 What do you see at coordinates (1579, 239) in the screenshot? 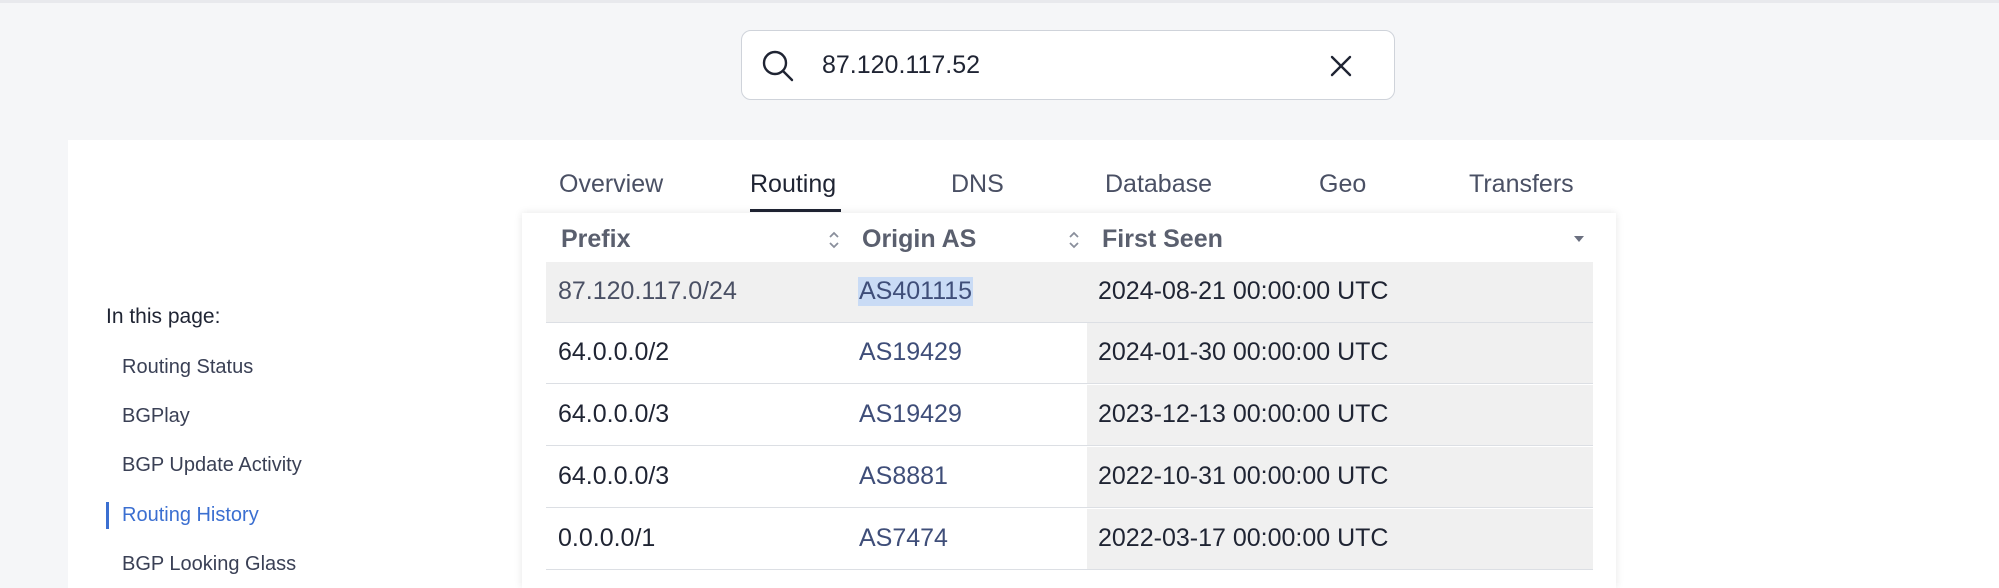
I see `sort-descending-icon` at bounding box center [1579, 239].